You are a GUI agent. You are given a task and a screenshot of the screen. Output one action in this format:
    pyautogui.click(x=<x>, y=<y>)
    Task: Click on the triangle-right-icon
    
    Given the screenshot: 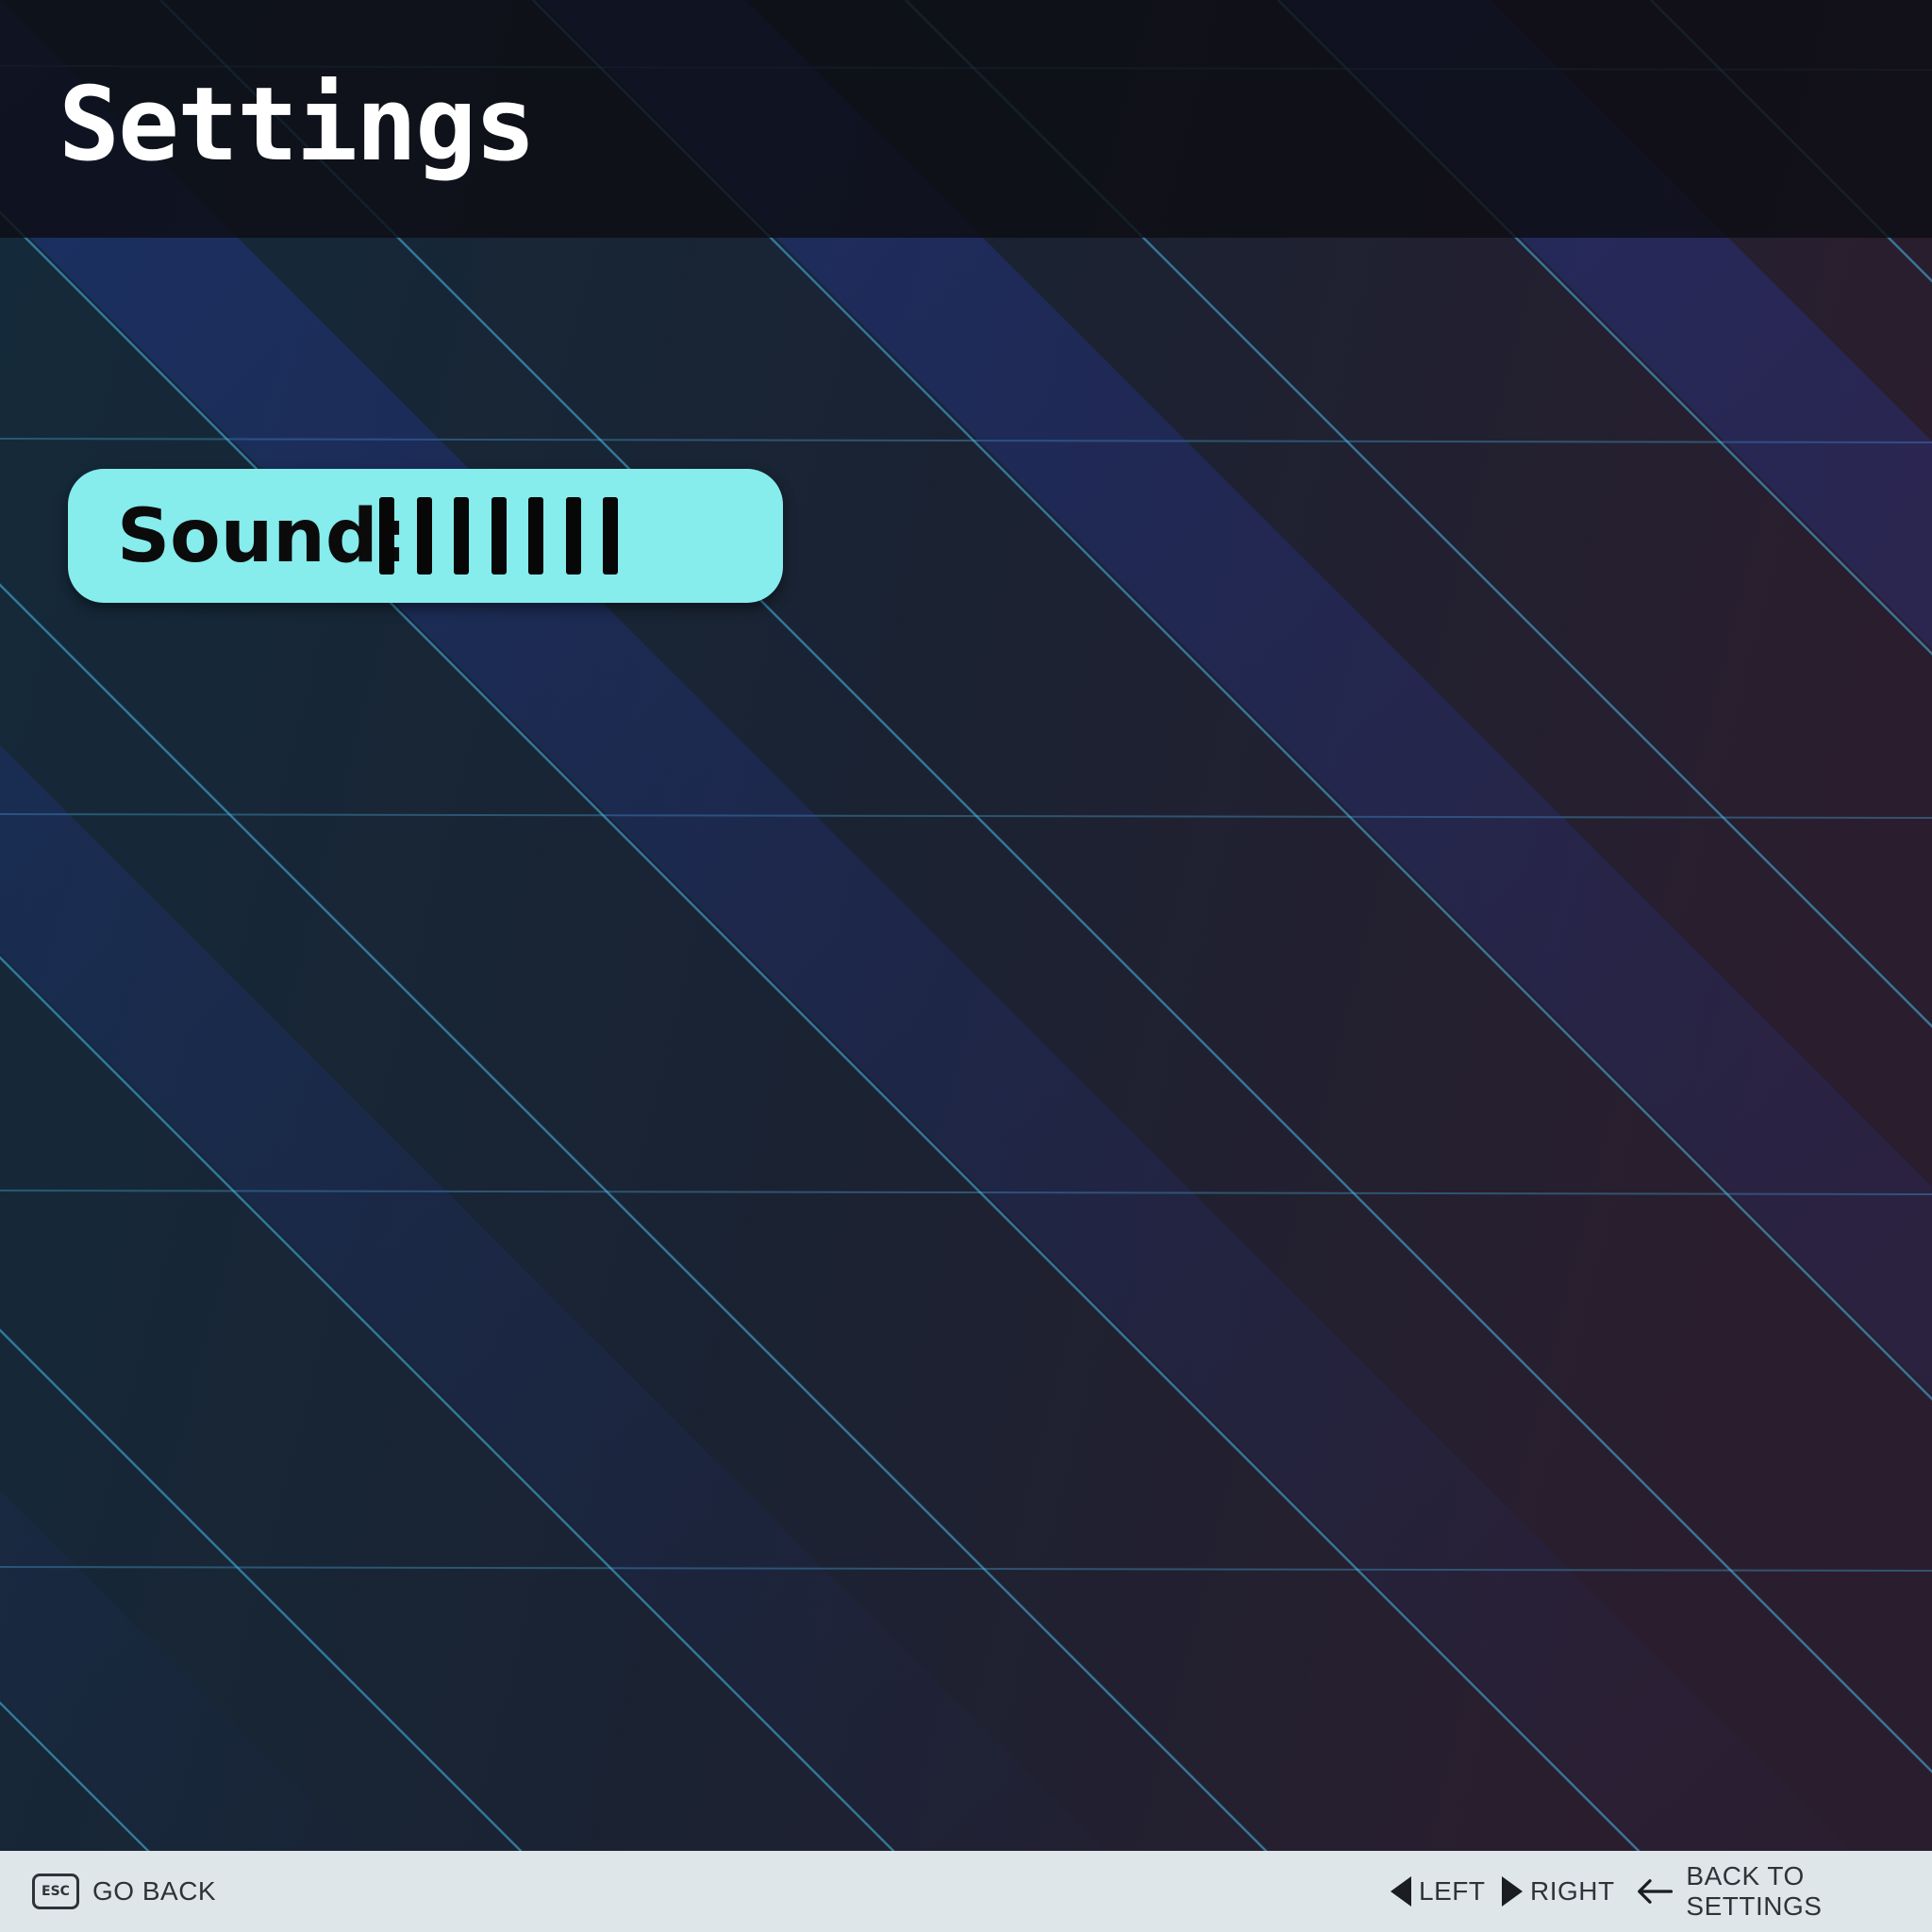 What is the action you would take?
    pyautogui.click(x=1513, y=1892)
    